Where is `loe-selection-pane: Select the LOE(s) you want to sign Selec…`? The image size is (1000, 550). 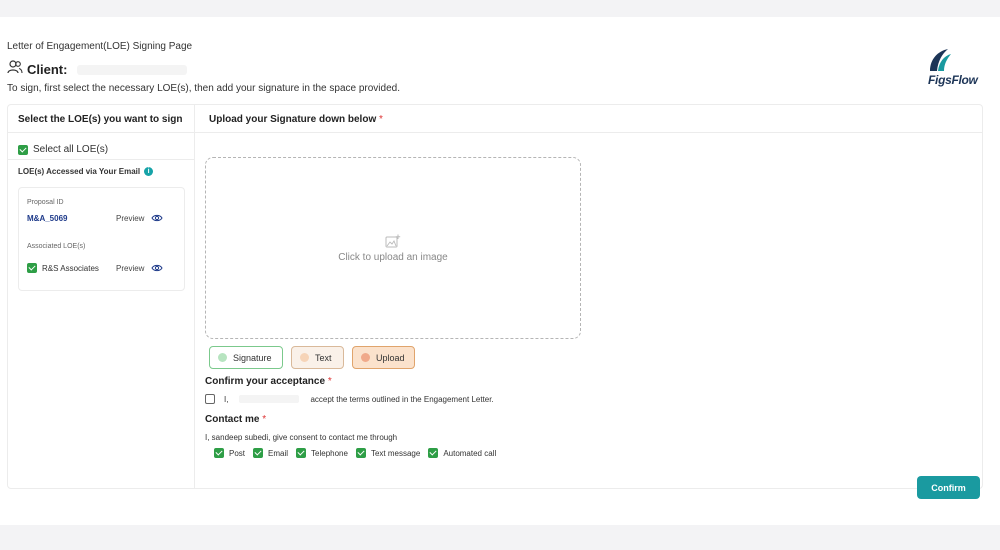
loe-selection-pane: Select the LOE(s) you want to sign Selec… is located at coordinates (101, 296).